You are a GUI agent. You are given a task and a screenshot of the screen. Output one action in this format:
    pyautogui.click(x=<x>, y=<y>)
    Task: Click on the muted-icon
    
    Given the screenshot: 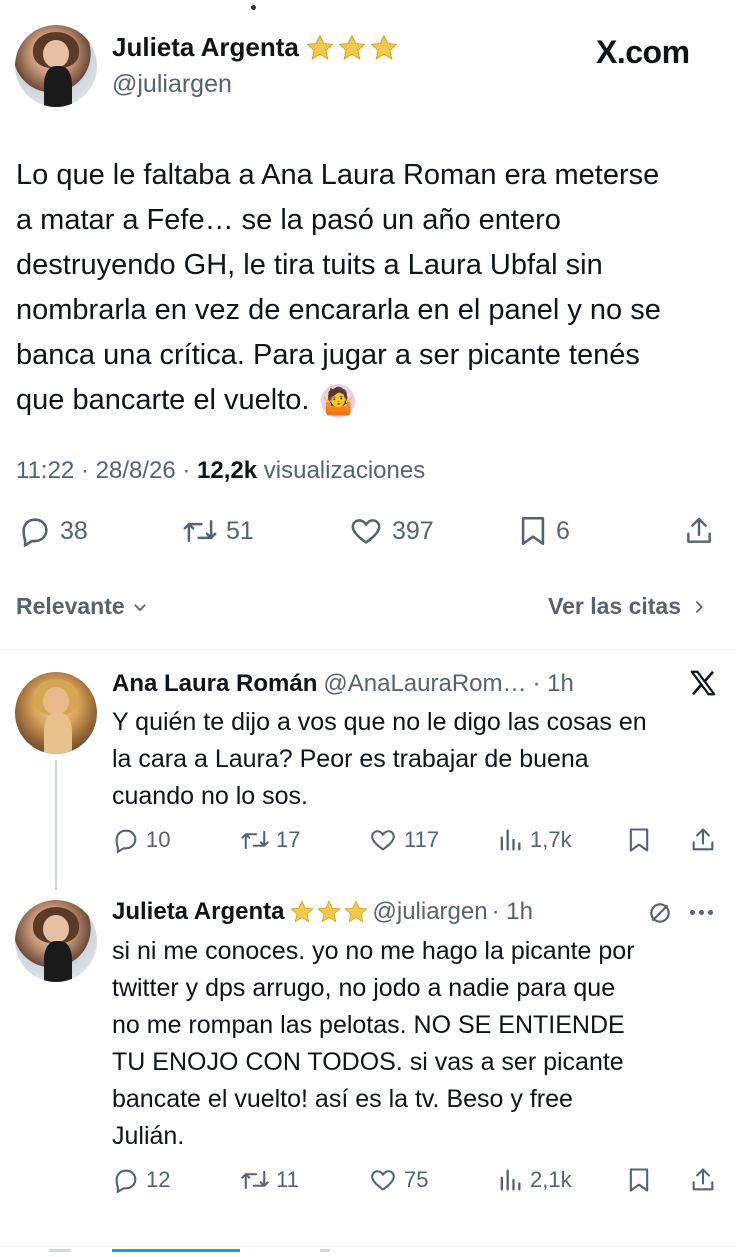 What is the action you would take?
    pyautogui.click(x=660, y=913)
    